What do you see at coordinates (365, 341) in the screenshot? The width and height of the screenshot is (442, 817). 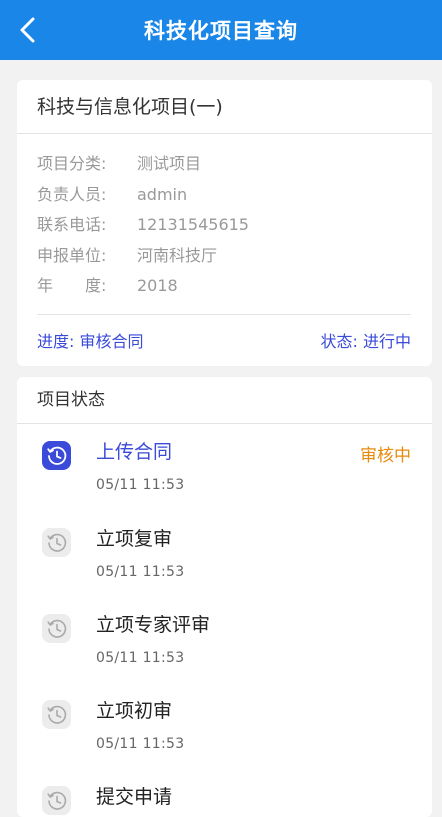 I see `status-text: 状态: 进行中` at bounding box center [365, 341].